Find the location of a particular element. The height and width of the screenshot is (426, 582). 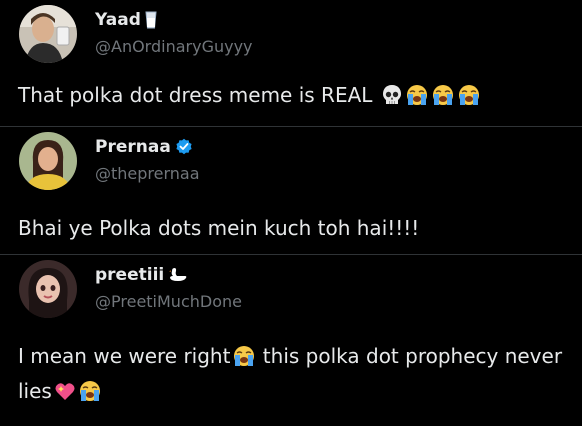

swan-icon is located at coordinates (178, 275).